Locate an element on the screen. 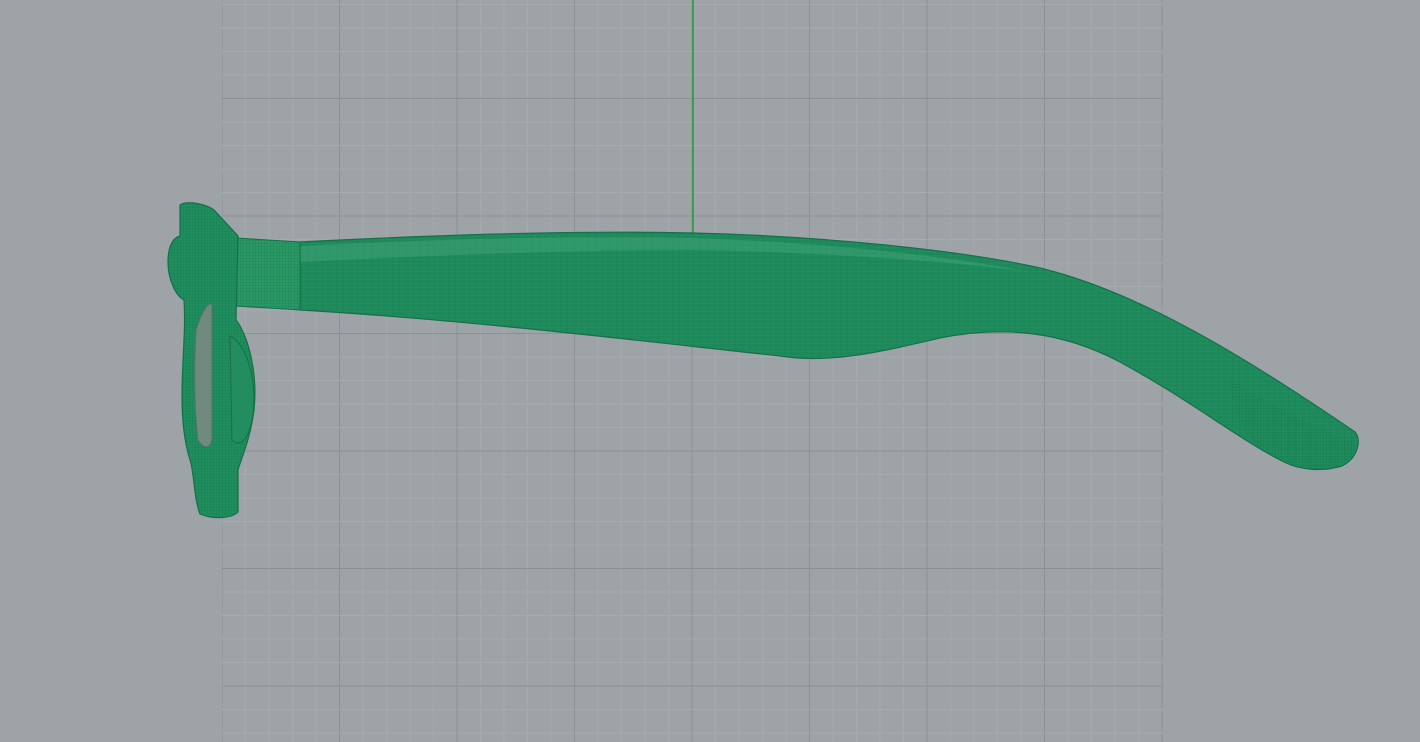  hinge-wireframe is located at coordinates (268, 274).